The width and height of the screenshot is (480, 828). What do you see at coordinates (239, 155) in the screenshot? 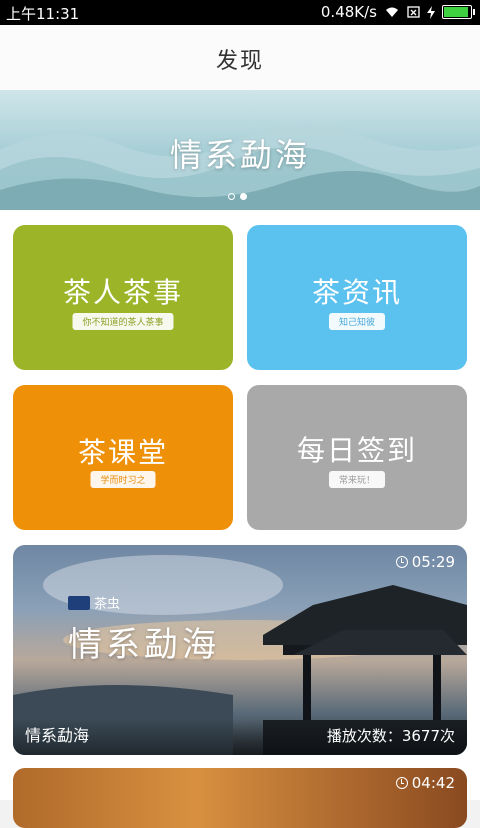
I see `banner-title: 情系勐海` at bounding box center [239, 155].